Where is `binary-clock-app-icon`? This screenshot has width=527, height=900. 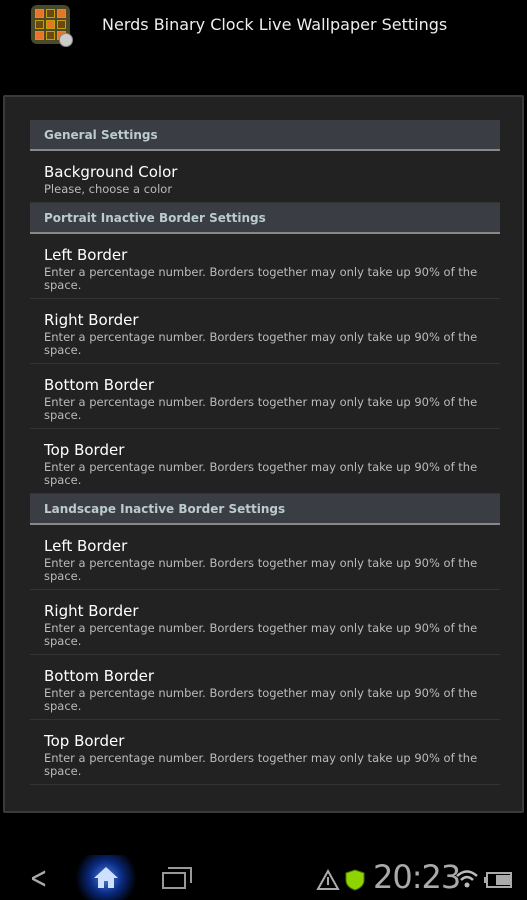
binary-clock-app-icon is located at coordinates (52, 26).